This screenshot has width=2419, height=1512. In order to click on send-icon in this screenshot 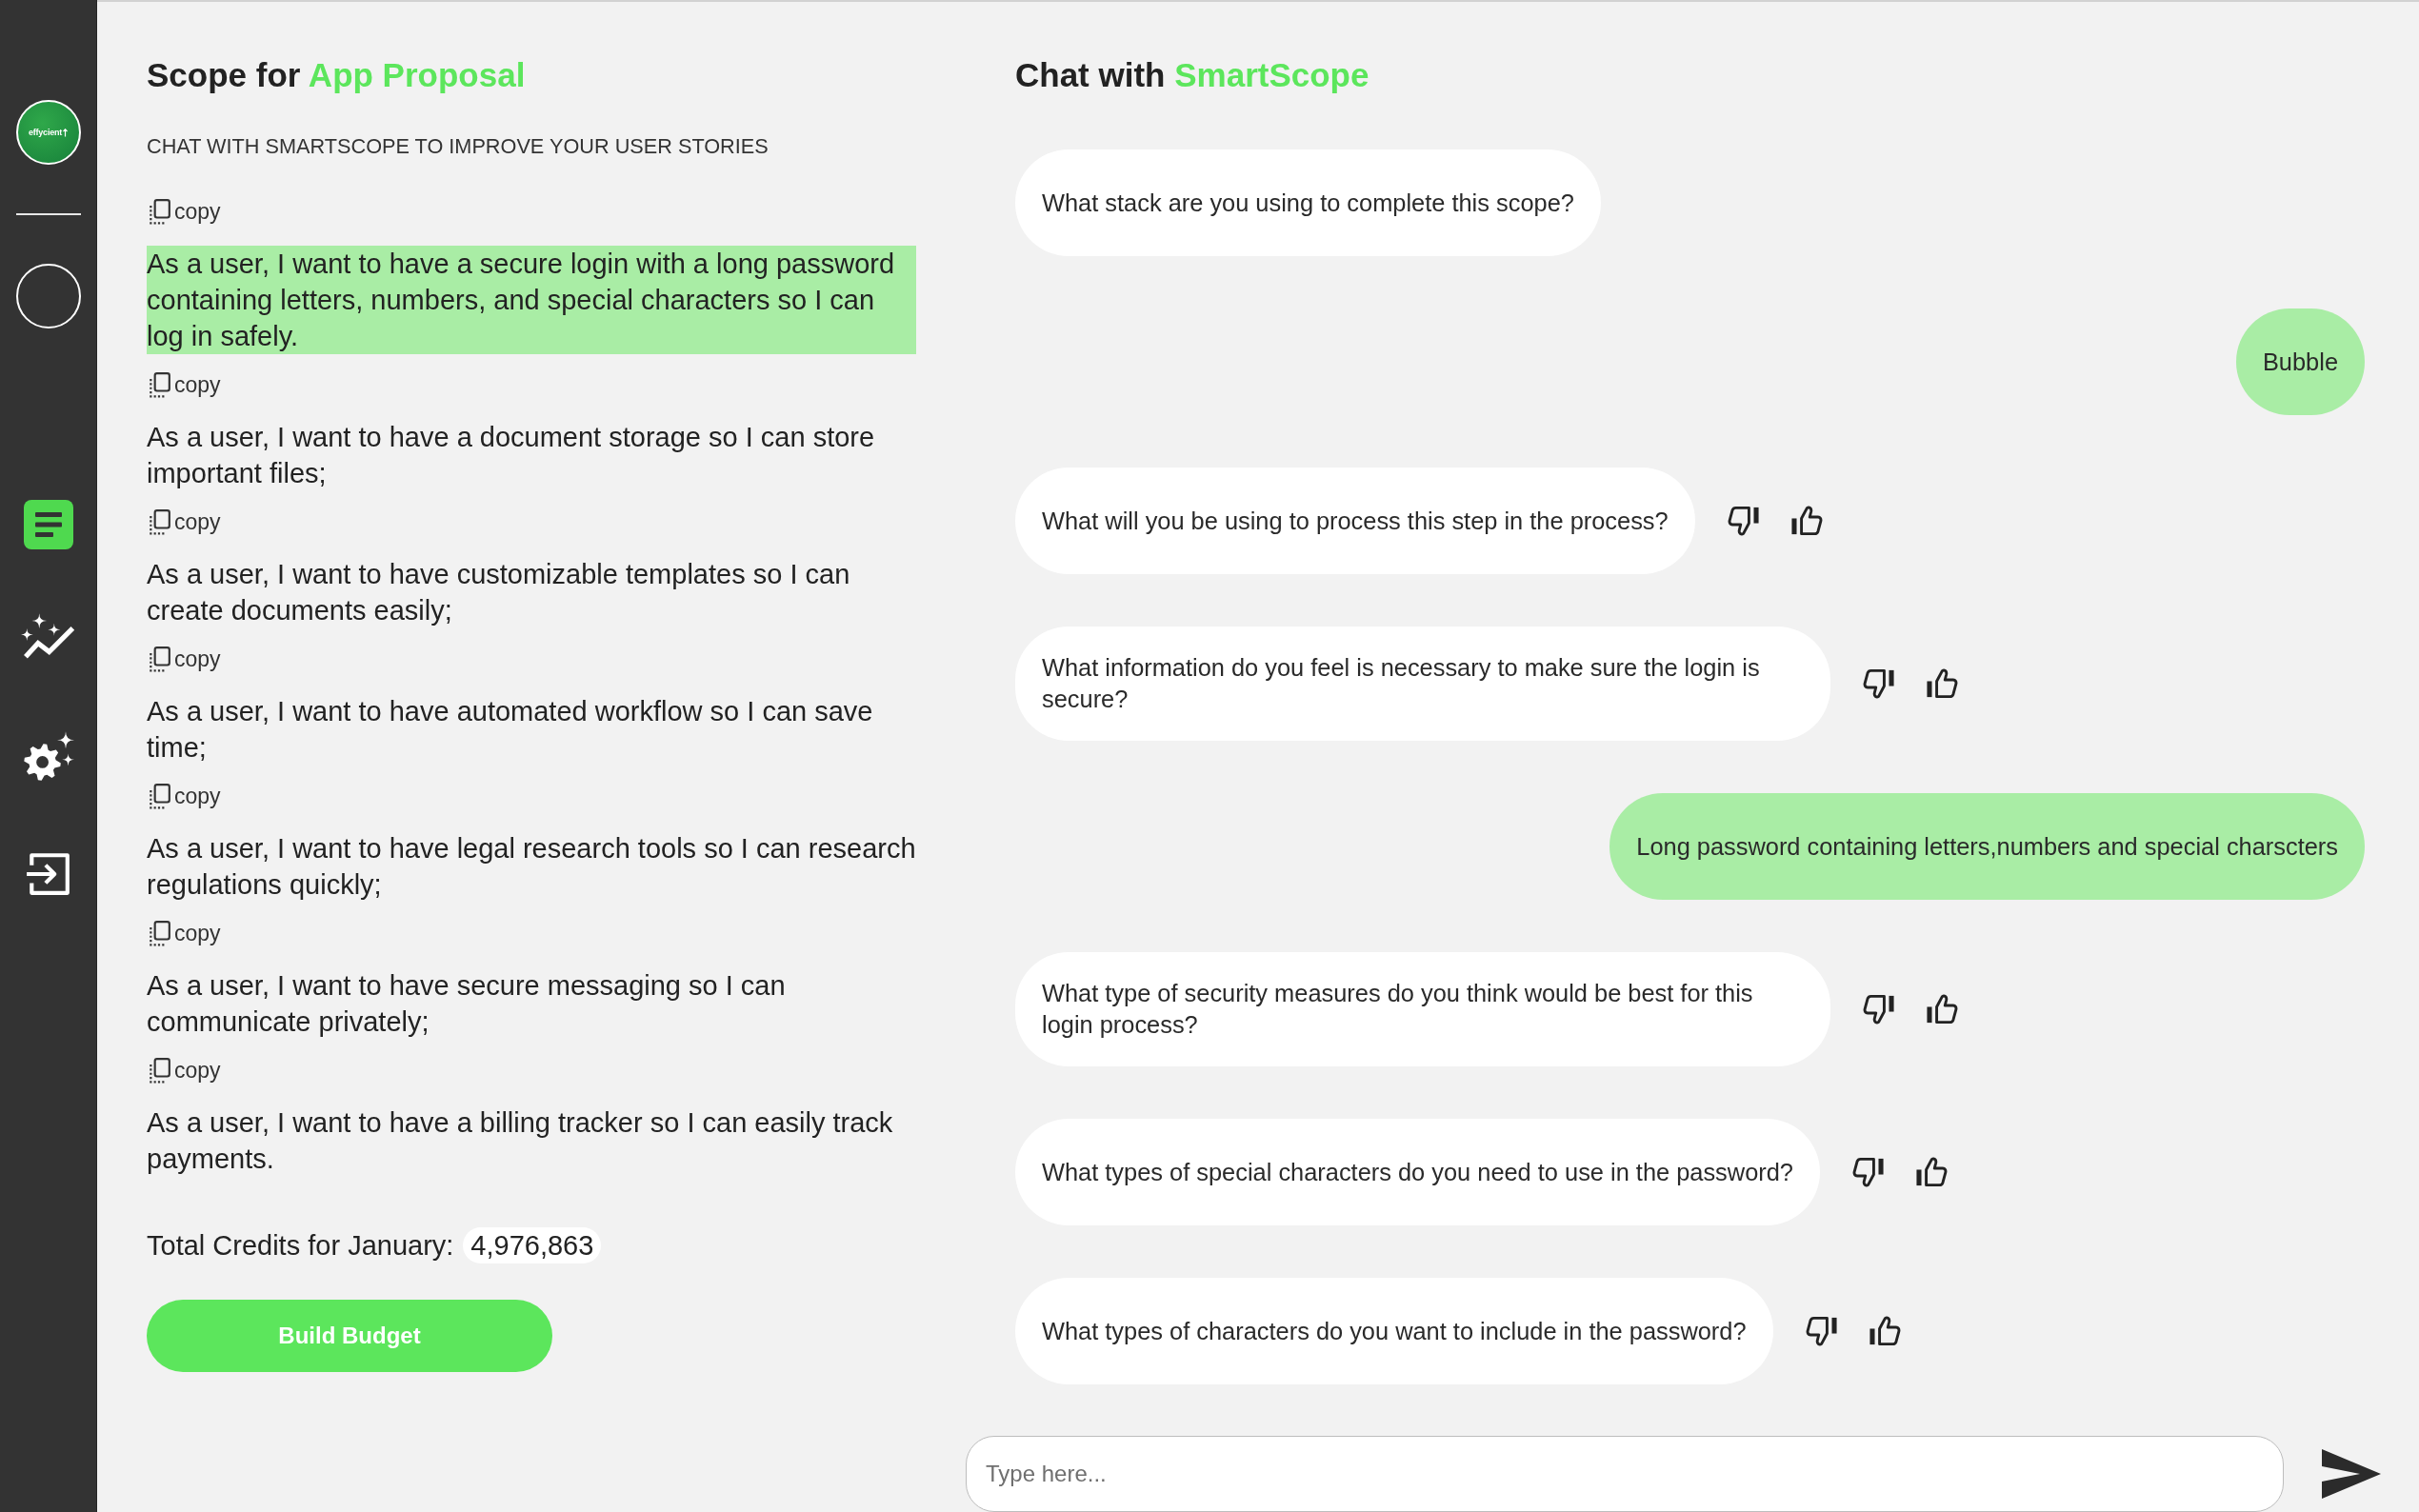, I will do `click(2351, 1474)`.